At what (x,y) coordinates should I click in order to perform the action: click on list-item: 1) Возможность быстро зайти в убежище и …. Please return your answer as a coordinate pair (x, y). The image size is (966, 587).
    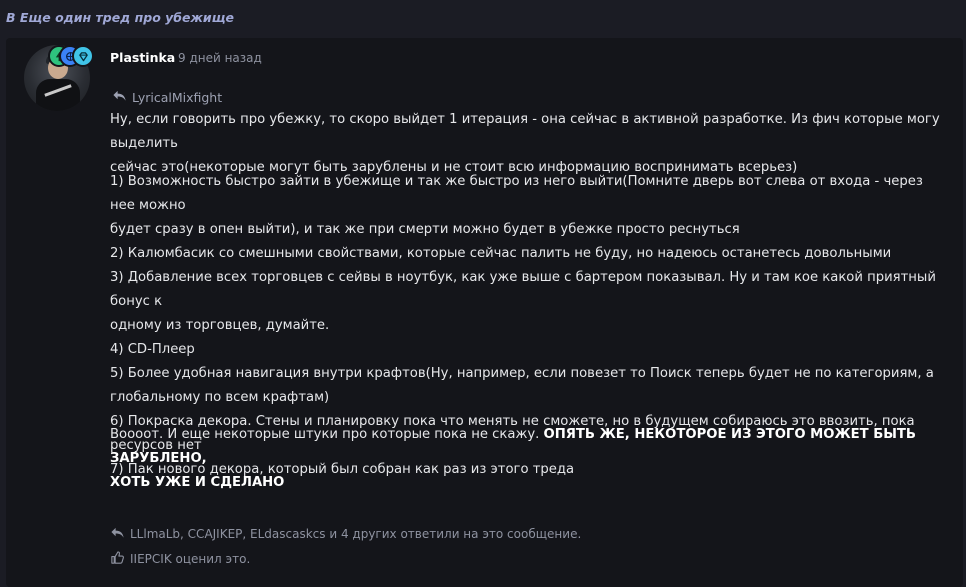
    Looking at the image, I should click on (516, 193).